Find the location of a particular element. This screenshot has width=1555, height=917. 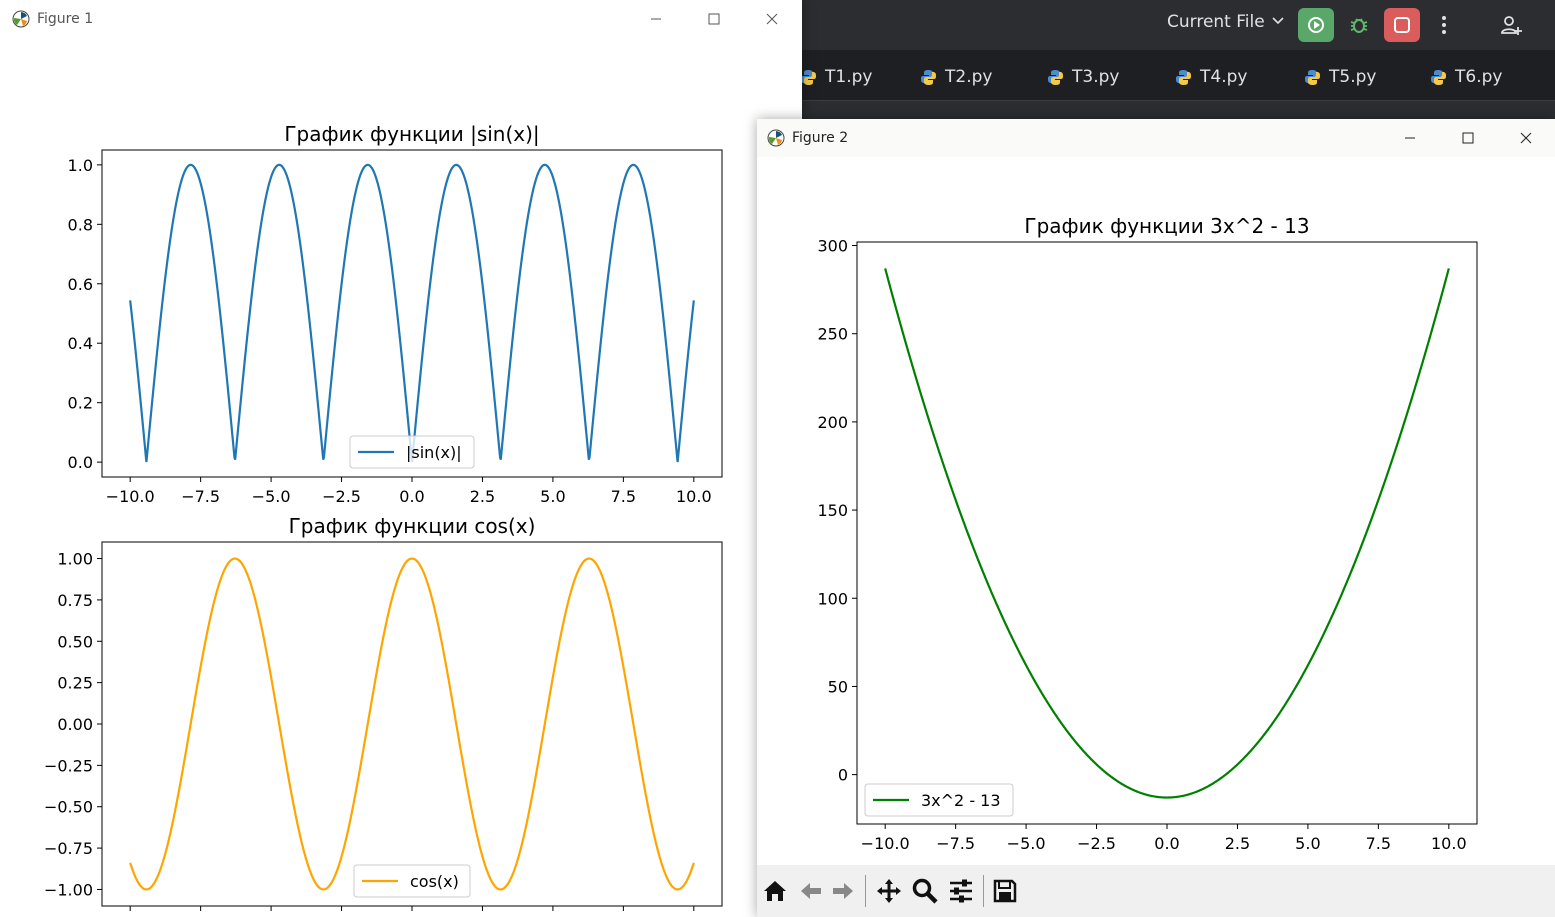

x-tick-label: −5.0 is located at coordinates (271, 496).